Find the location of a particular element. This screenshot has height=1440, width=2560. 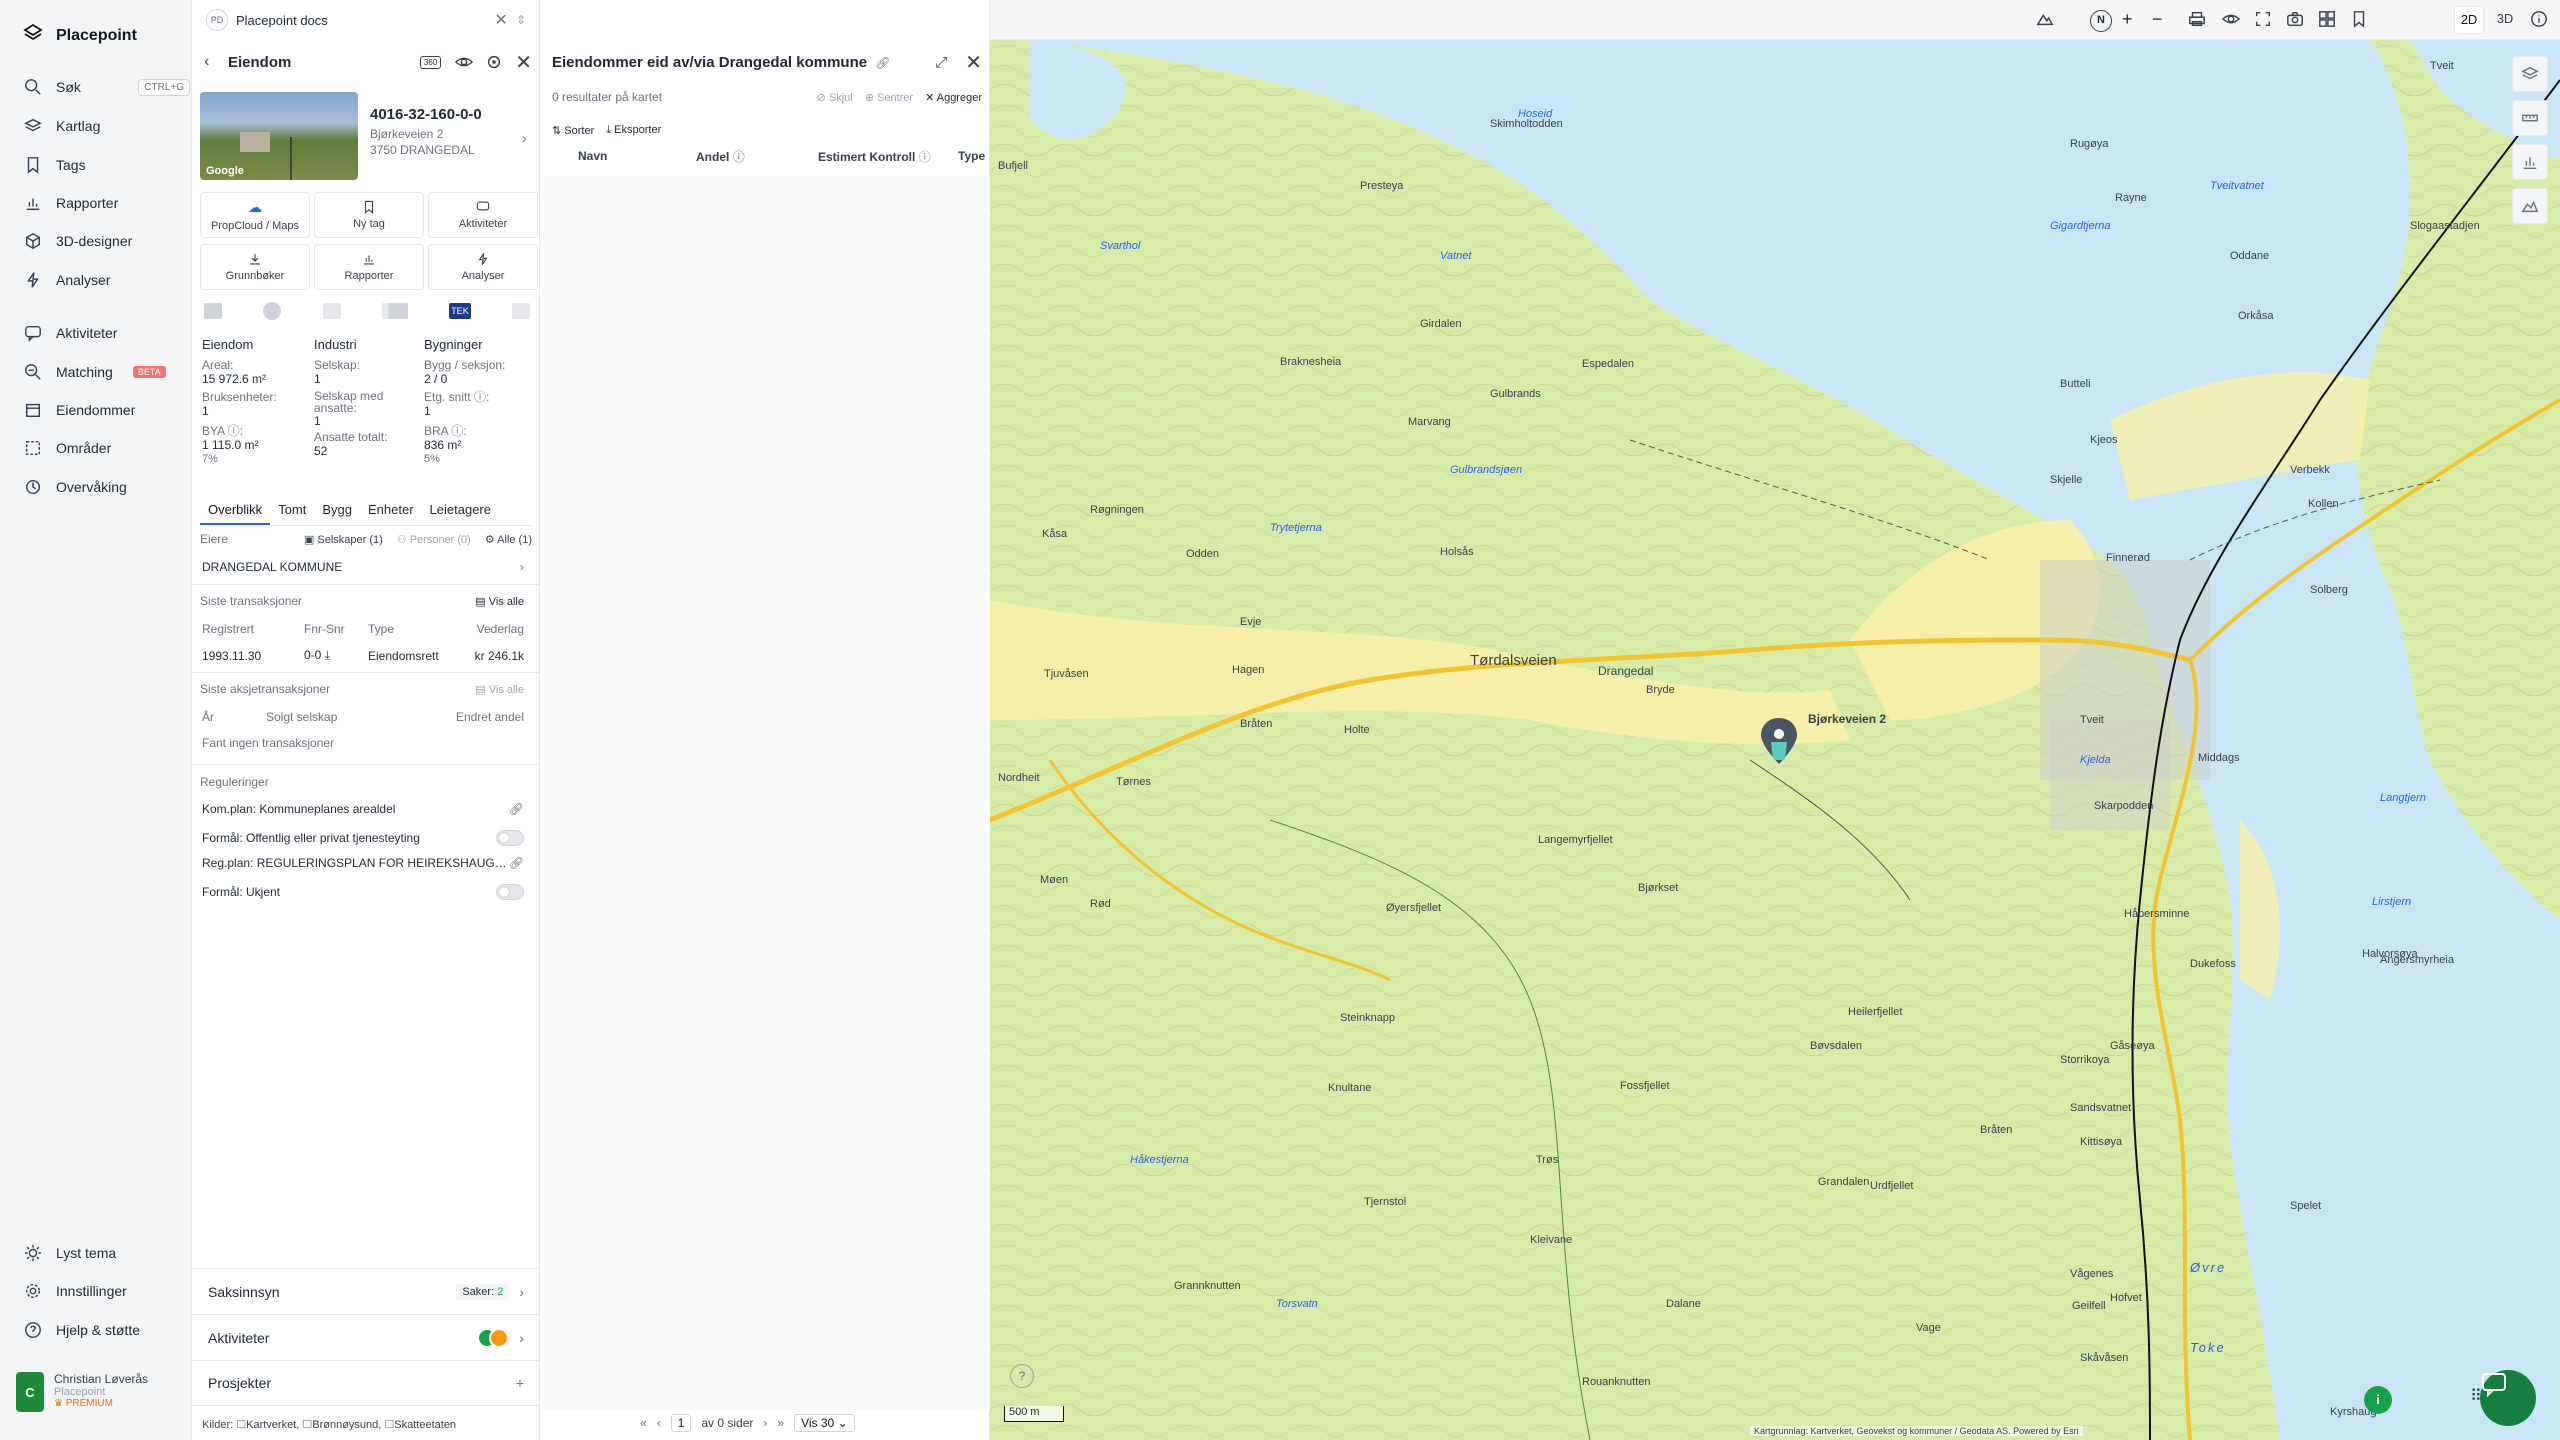

analyses-button: Analyser is located at coordinates (483, 267).